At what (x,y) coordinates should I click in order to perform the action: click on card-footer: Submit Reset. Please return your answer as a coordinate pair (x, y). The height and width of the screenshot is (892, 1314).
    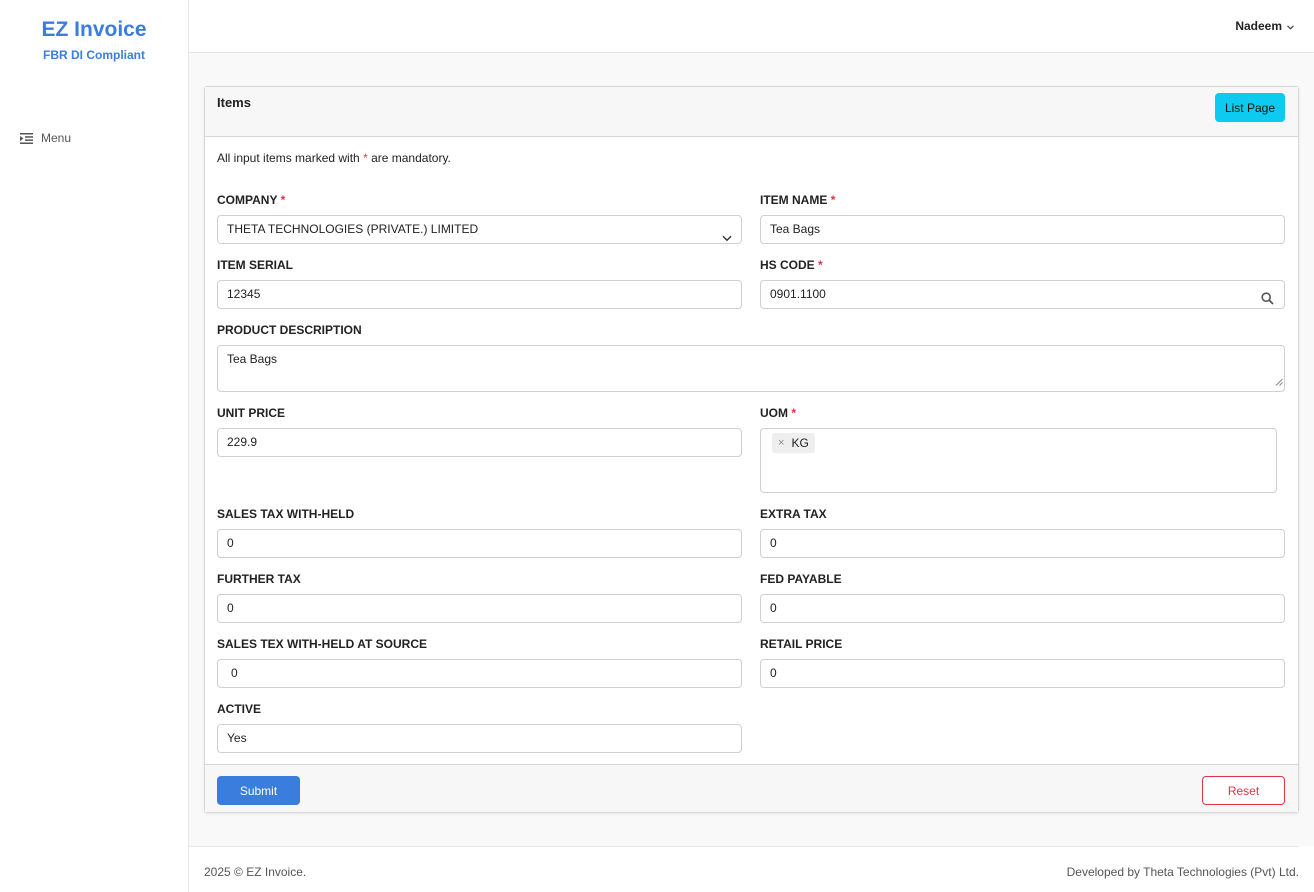
    Looking at the image, I should click on (751, 788).